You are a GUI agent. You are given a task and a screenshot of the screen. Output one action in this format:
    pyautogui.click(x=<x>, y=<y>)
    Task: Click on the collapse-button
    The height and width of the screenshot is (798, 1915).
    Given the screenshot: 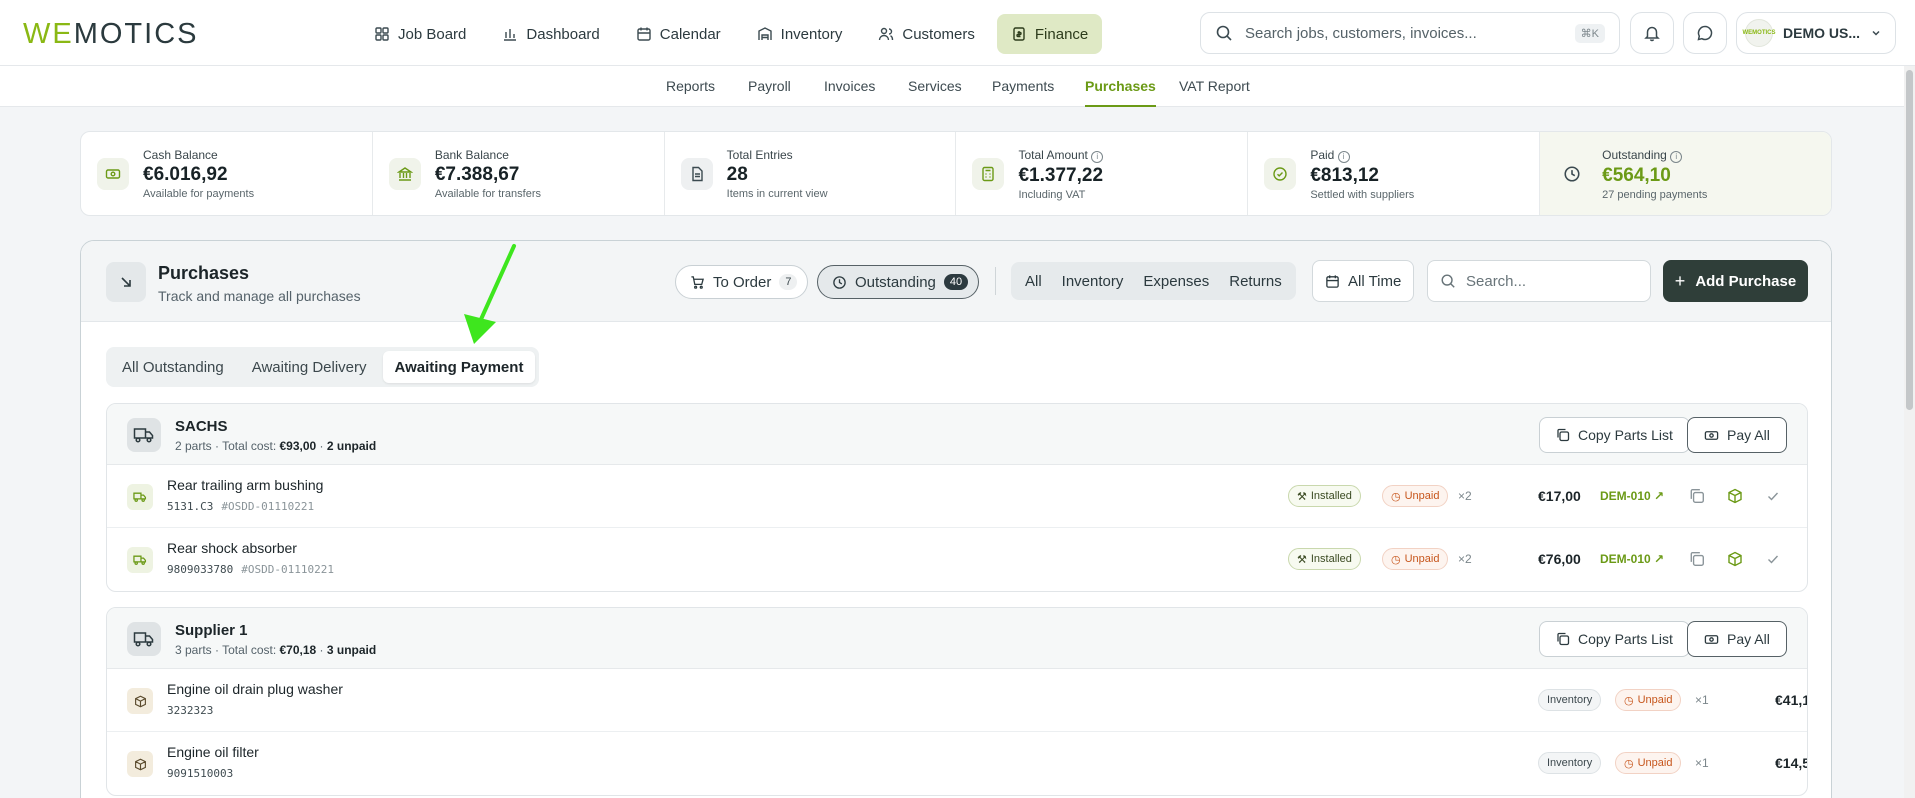 What is the action you would take?
    pyautogui.click(x=126, y=282)
    